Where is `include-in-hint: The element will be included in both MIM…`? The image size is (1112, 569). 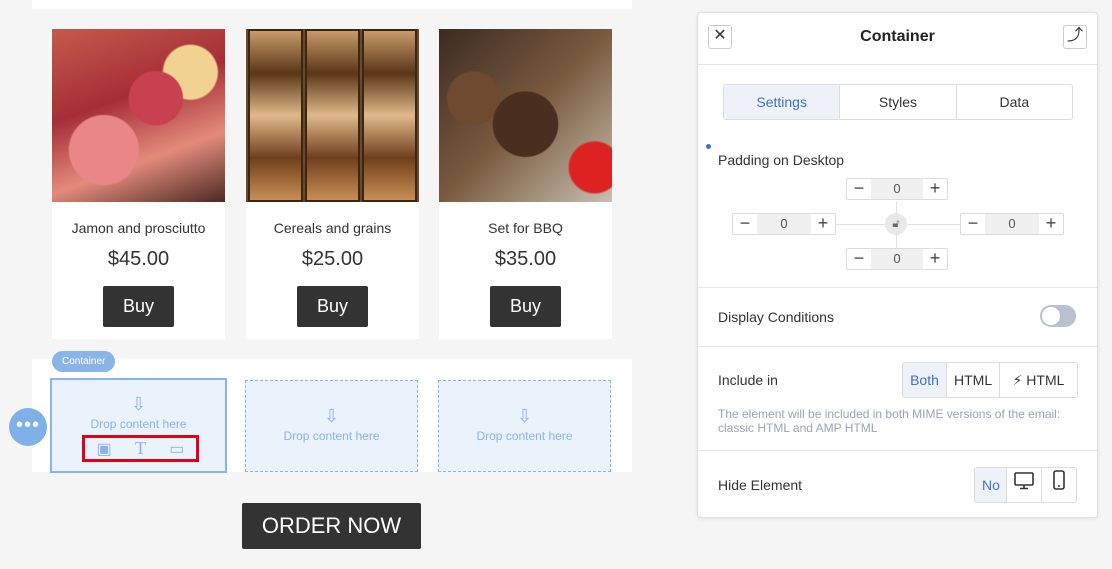
include-in-hint: The element will be included in both MIM… is located at coordinates (889, 421).